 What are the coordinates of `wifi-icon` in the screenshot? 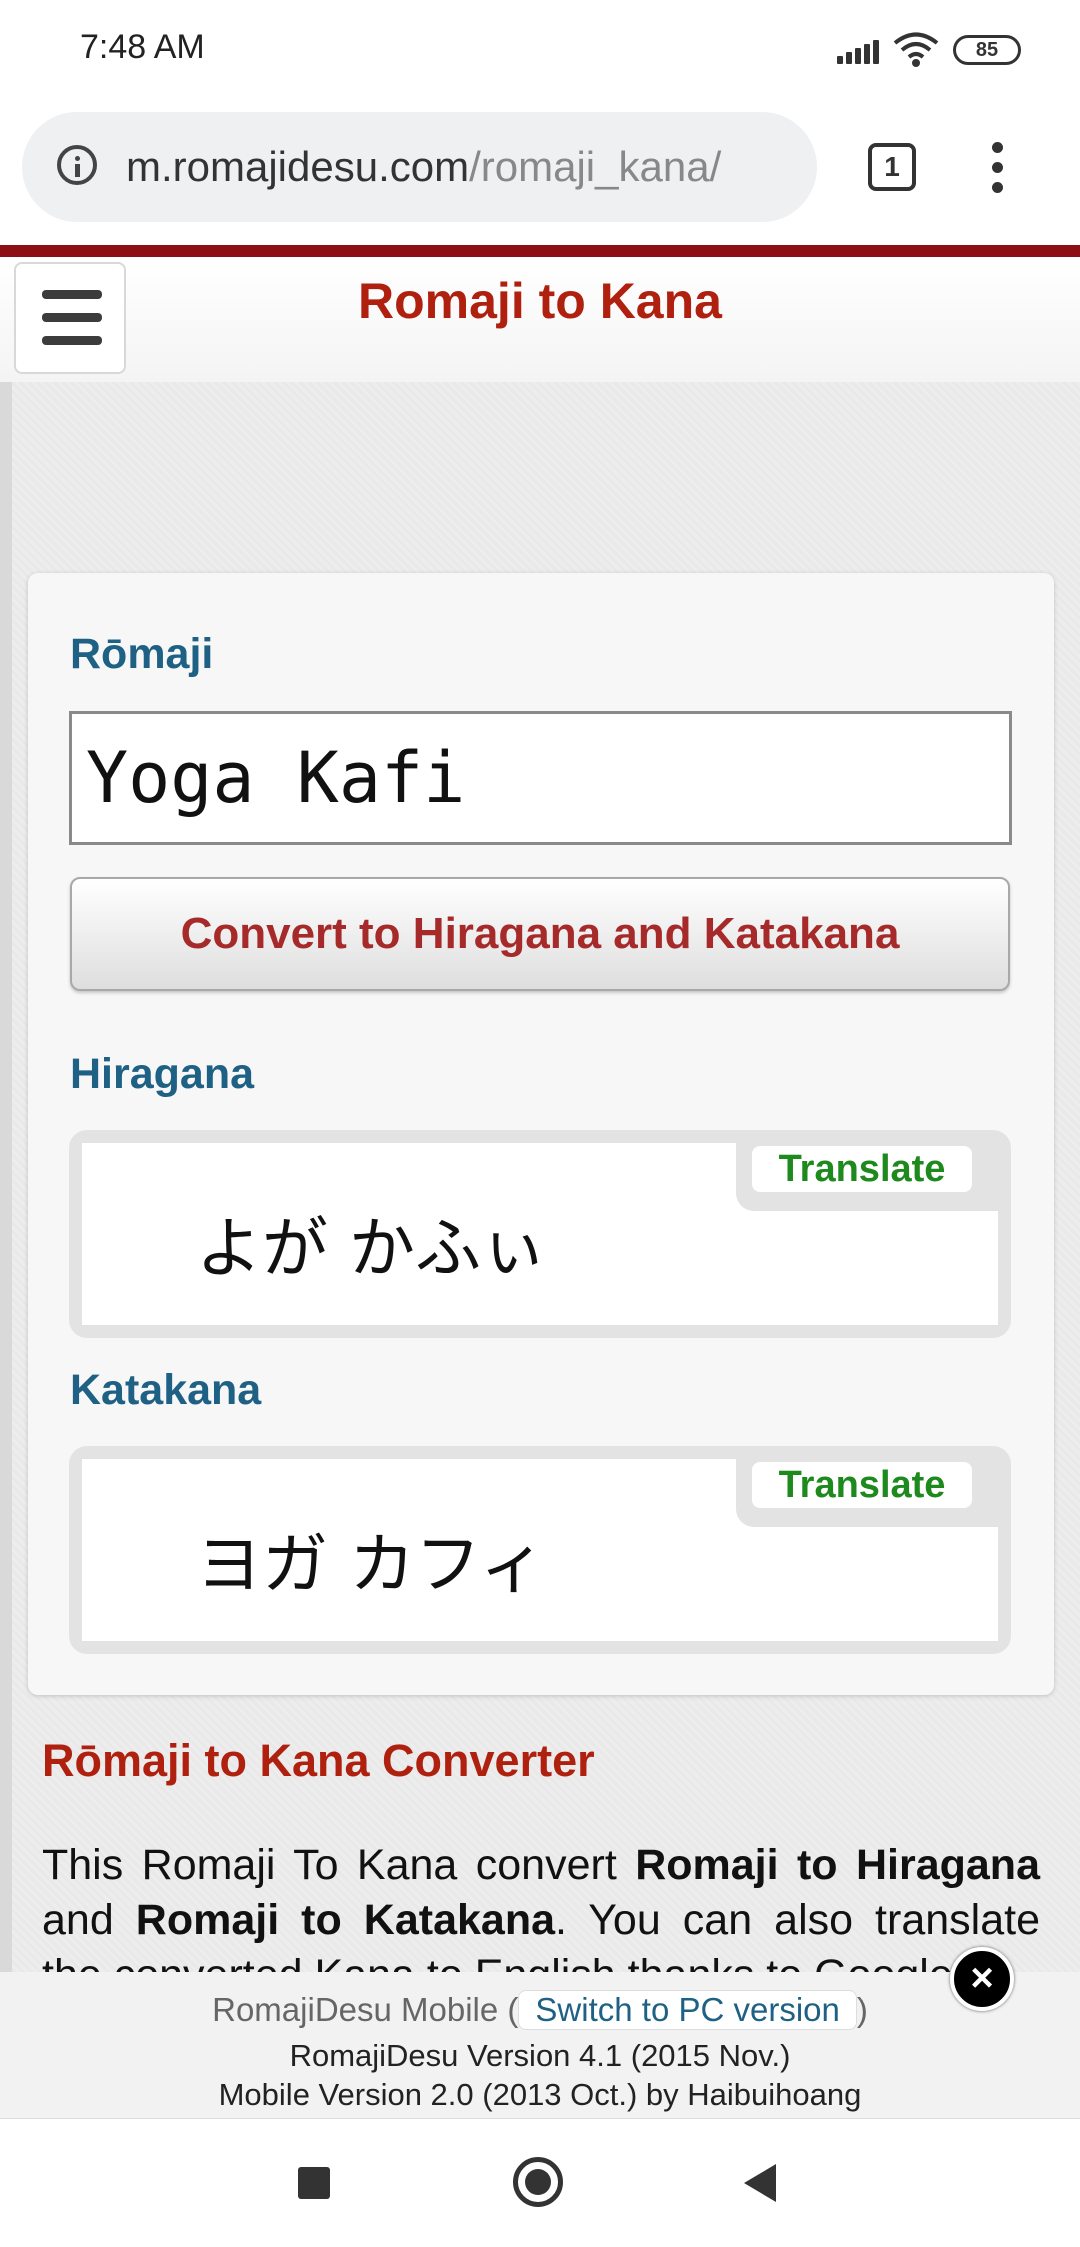 It's located at (916, 49).